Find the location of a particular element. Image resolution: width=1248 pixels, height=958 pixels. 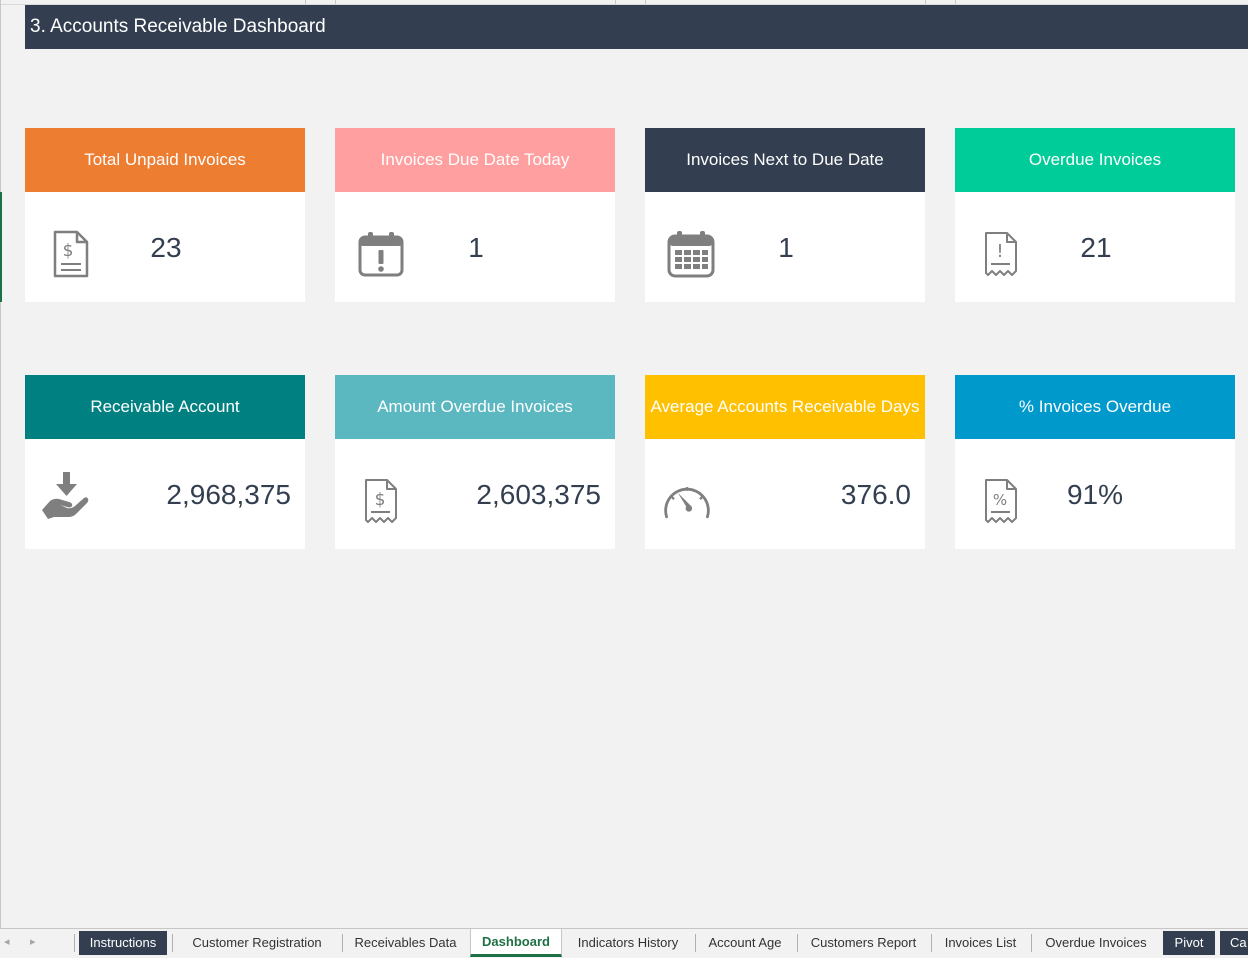

kpi-card-percent-overdue: % Invoices Overdue % 91% is located at coordinates (1095, 462).